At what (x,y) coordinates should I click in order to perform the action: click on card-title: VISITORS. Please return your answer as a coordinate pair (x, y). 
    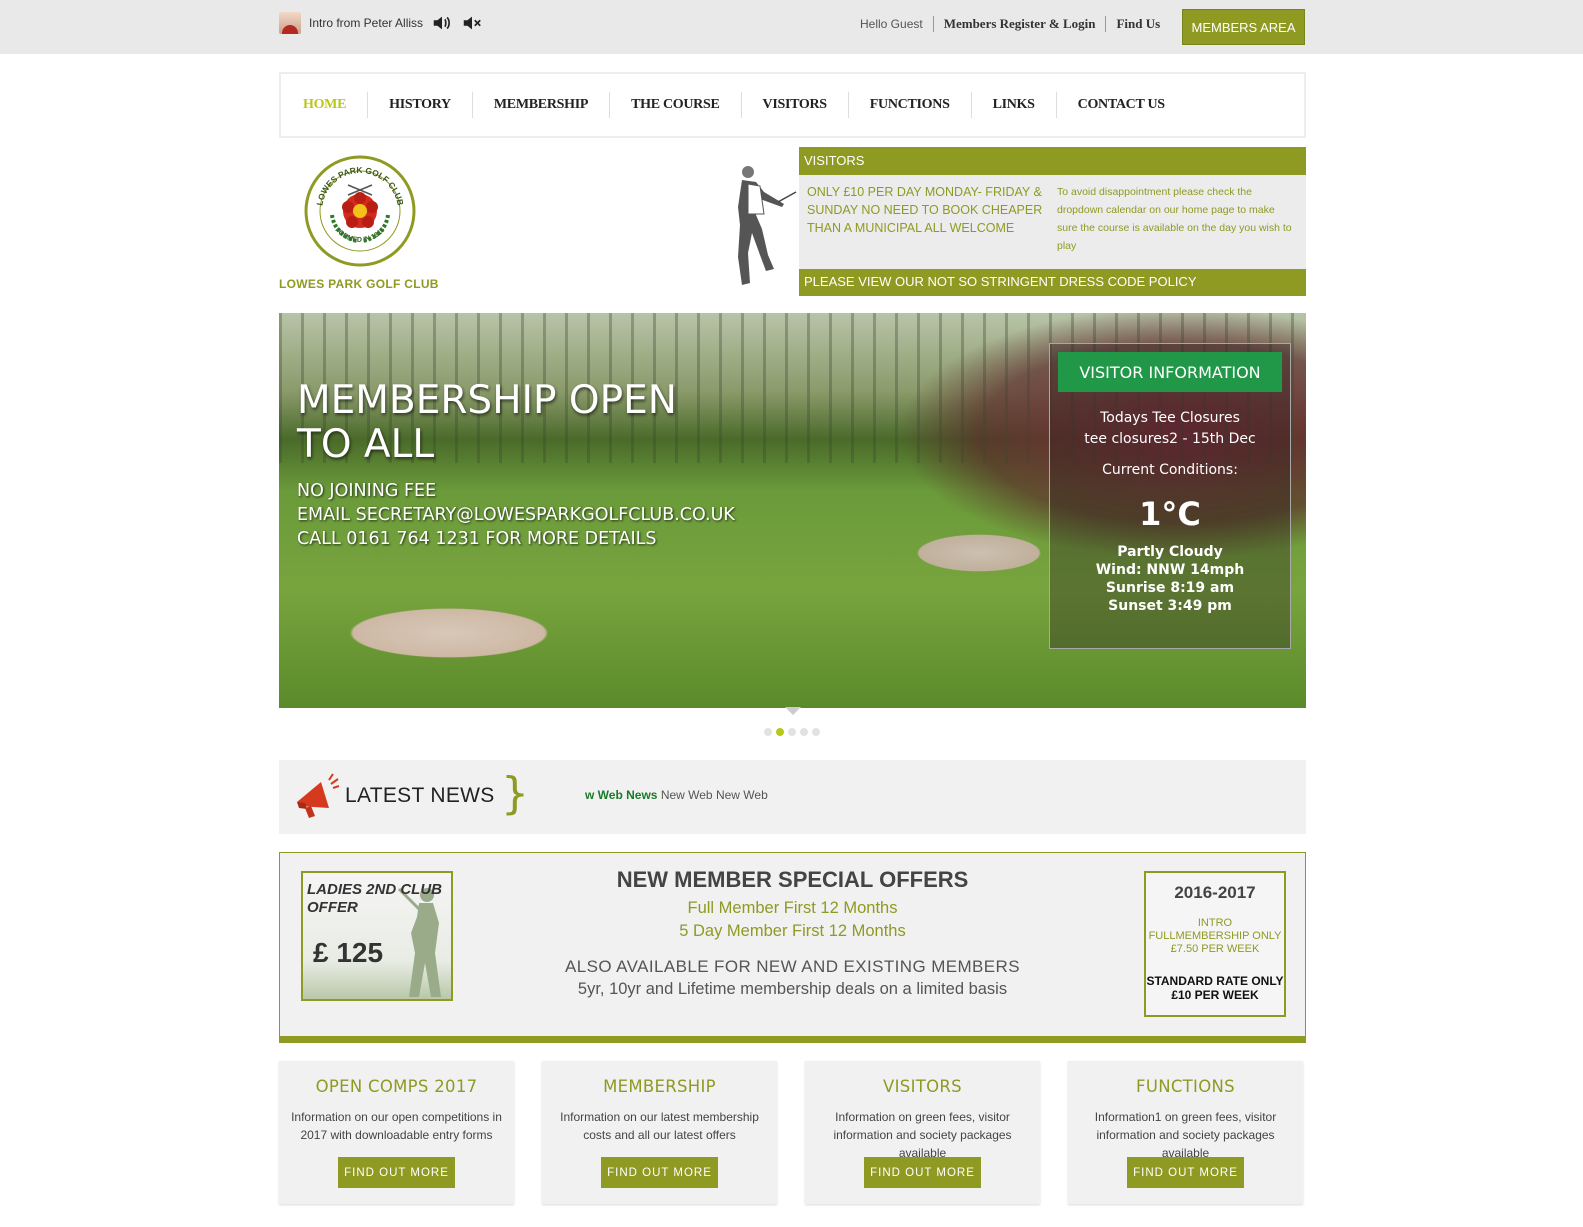
    Looking at the image, I should click on (922, 1086).